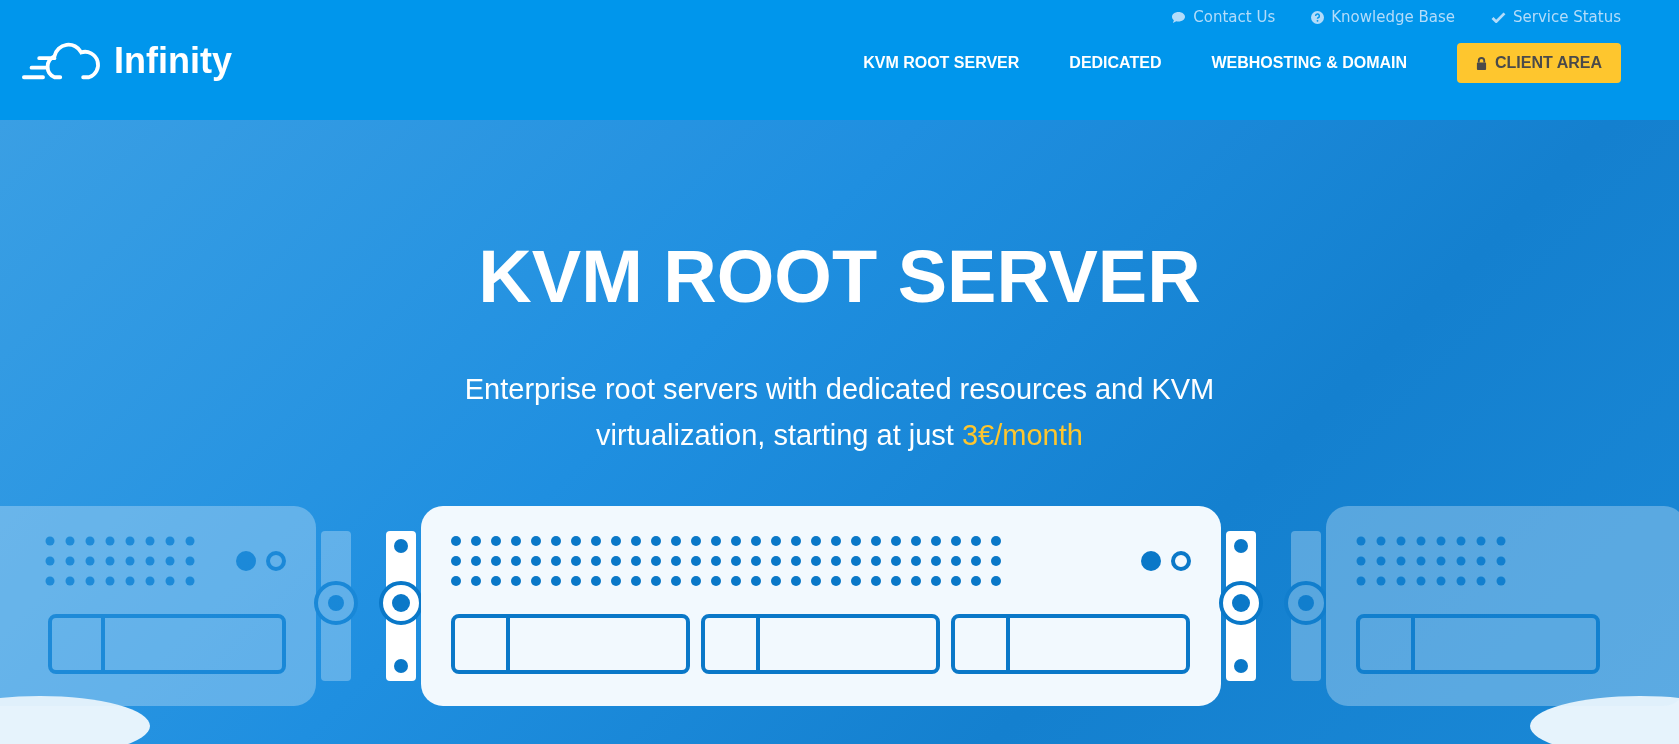  Describe the element at coordinates (941, 63) in the screenshot. I see `nav-link: KVM ROOT SERVER` at that location.